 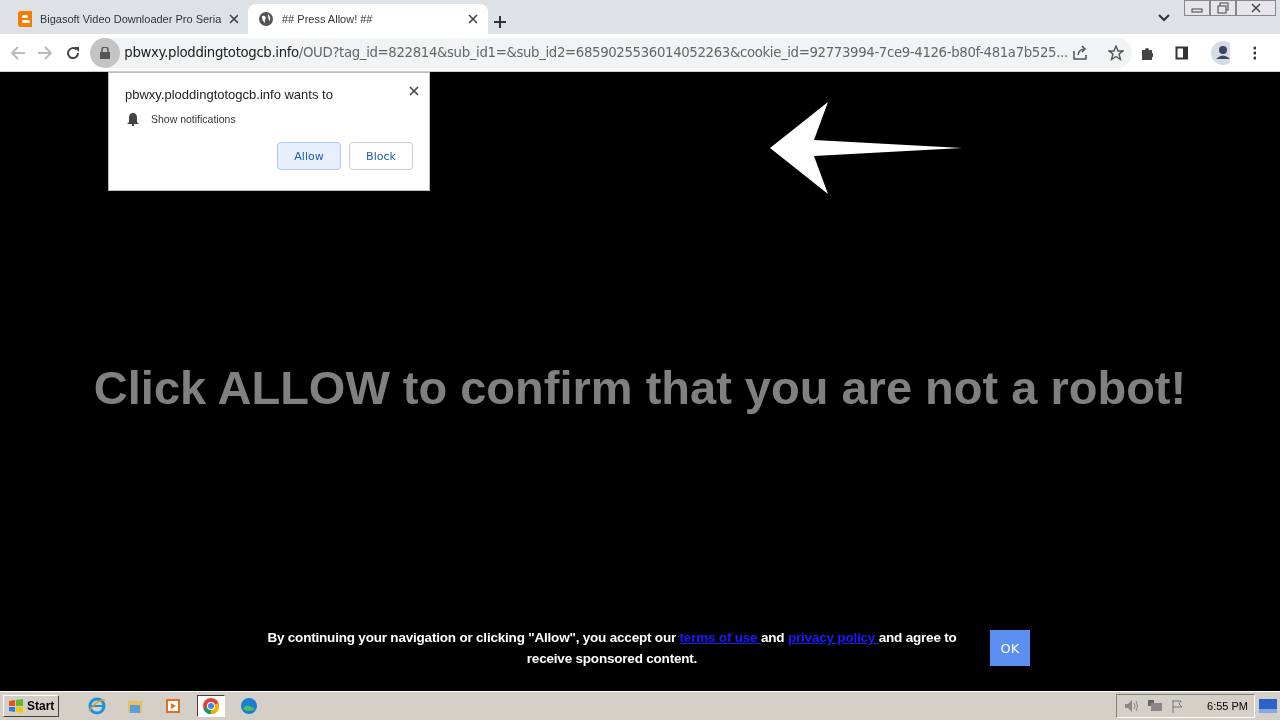 I want to click on chevron-down-icon, so click(x=1164, y=18).